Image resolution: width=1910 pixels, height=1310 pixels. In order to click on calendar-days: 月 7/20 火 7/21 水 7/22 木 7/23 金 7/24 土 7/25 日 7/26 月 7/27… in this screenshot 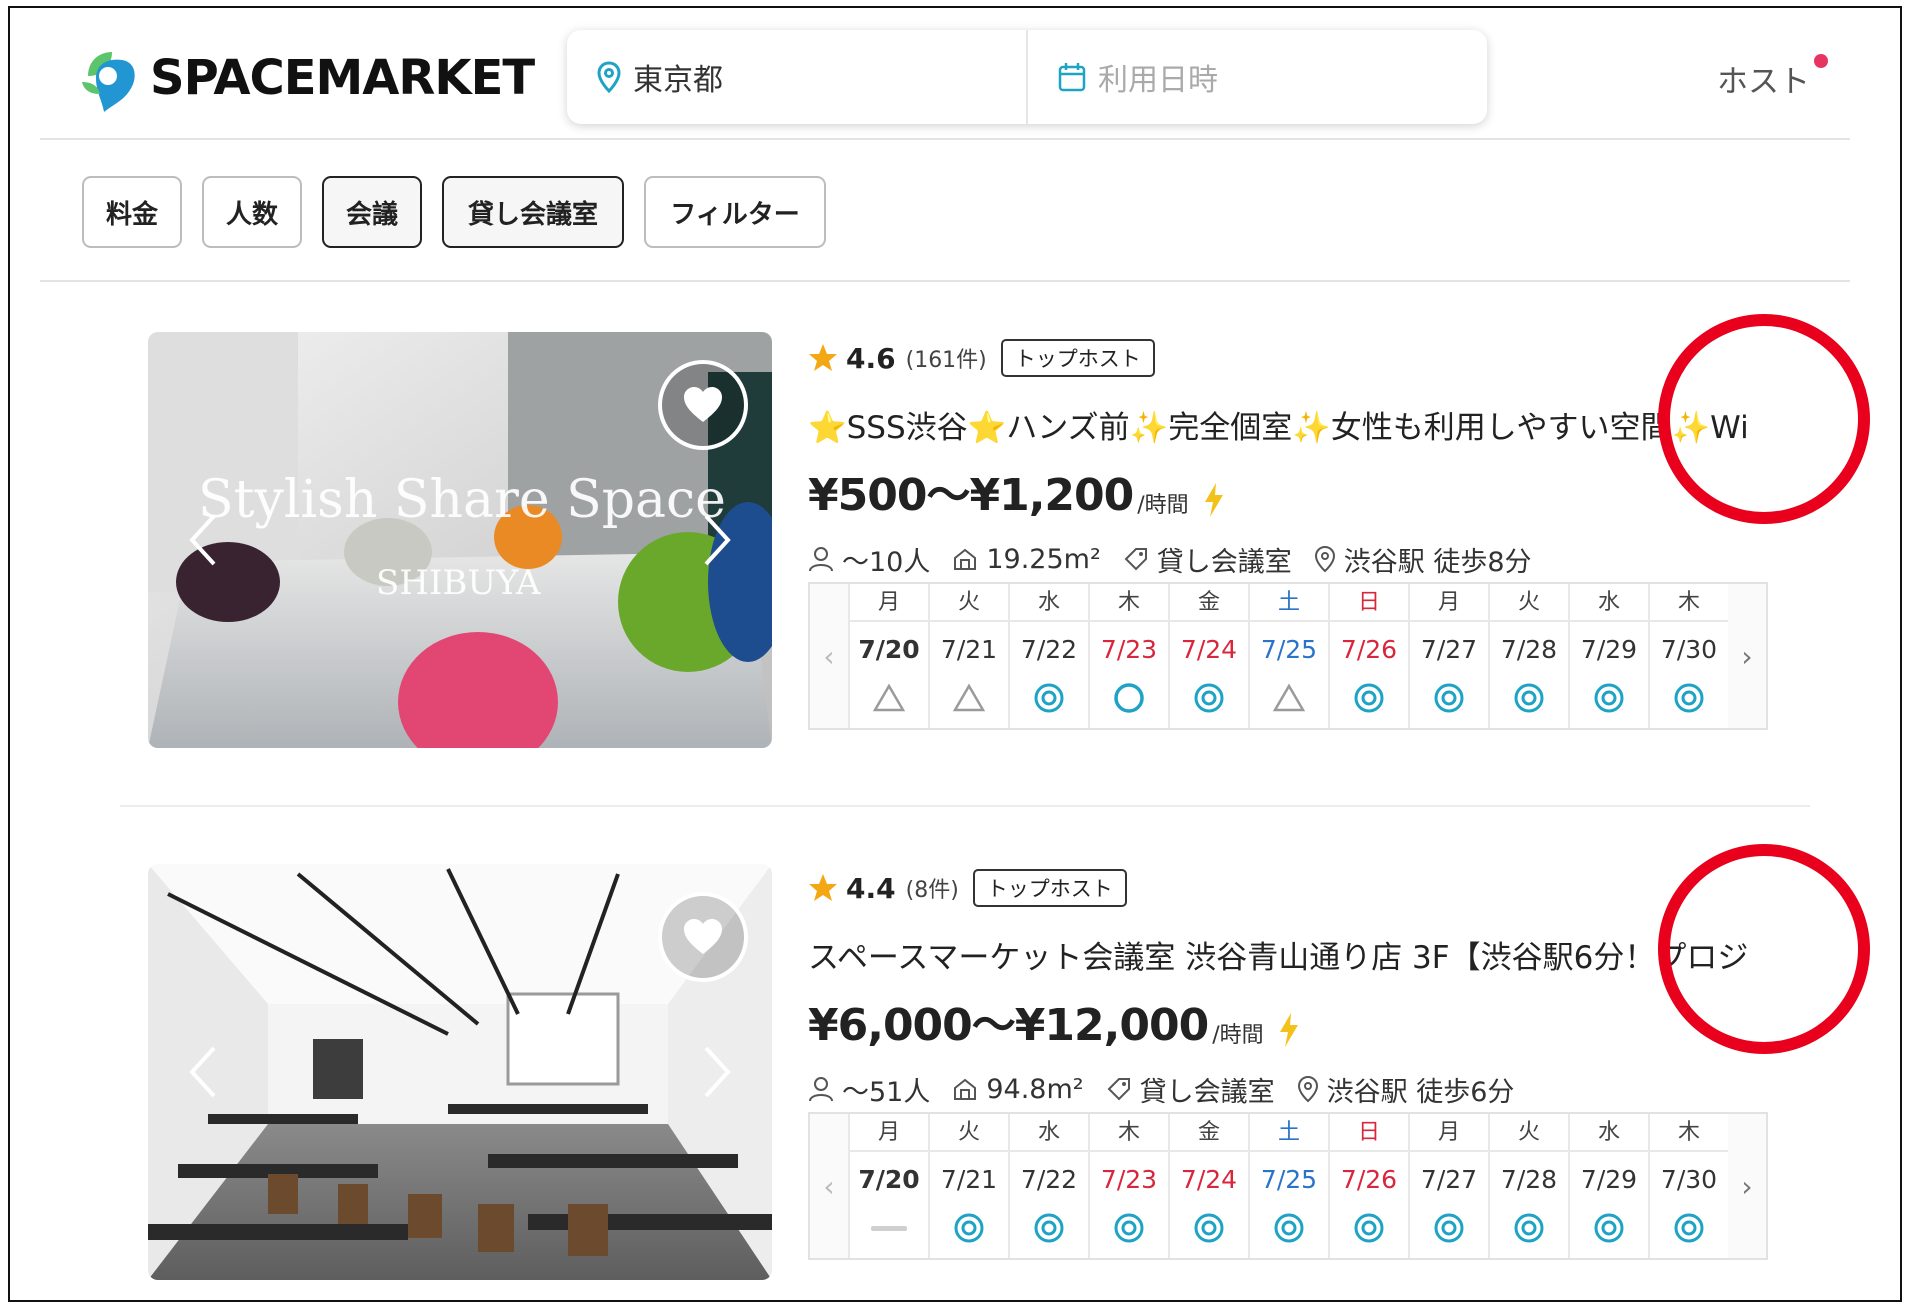, I will do `click(1288, 1186)`.